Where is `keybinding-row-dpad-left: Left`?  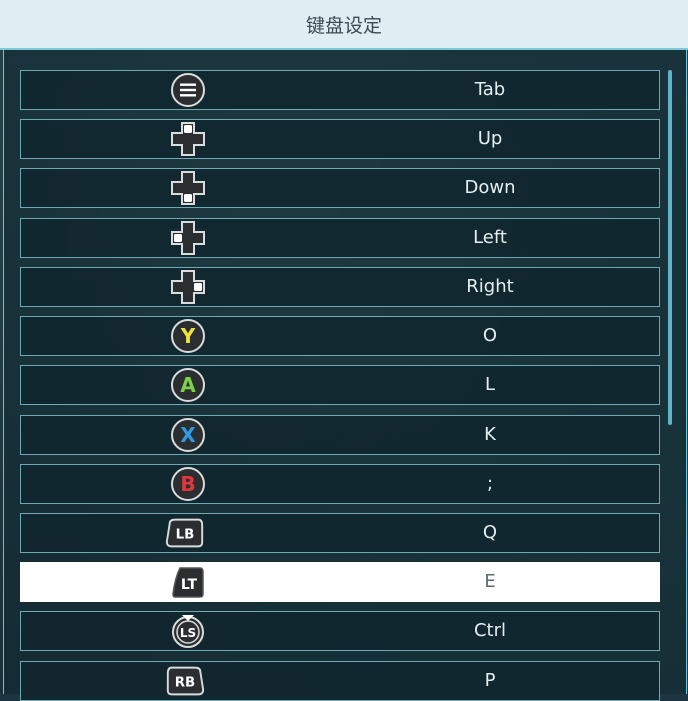 keybinding-row-dpad-left: Left is located at coordinates (340, 238).